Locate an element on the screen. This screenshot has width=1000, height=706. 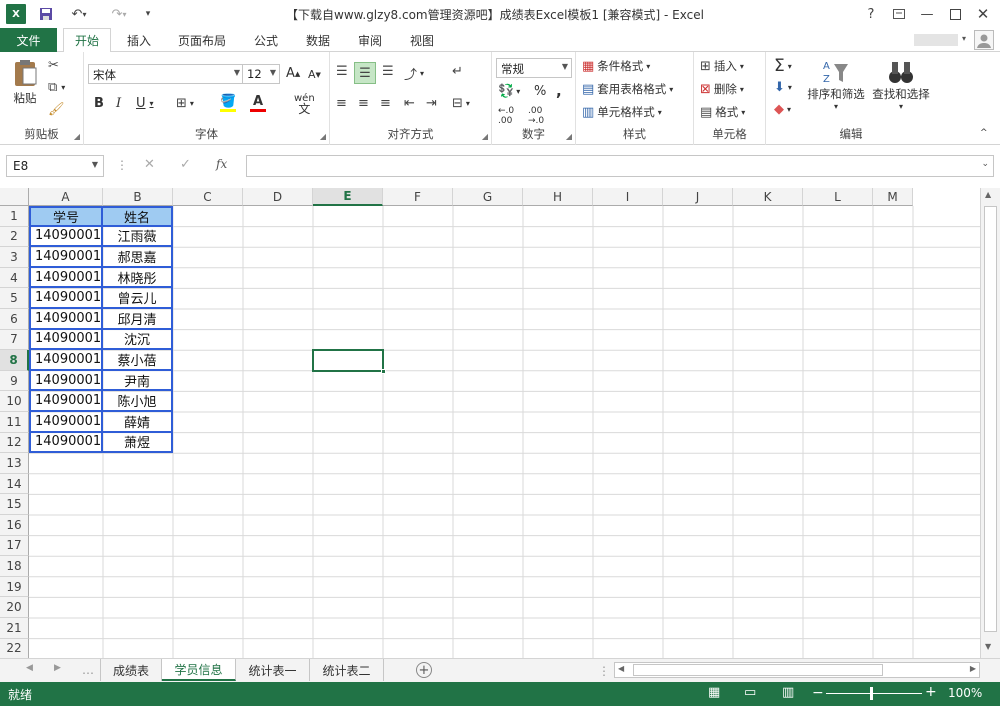
column-header-c: C is located at coordinates (208, 197).